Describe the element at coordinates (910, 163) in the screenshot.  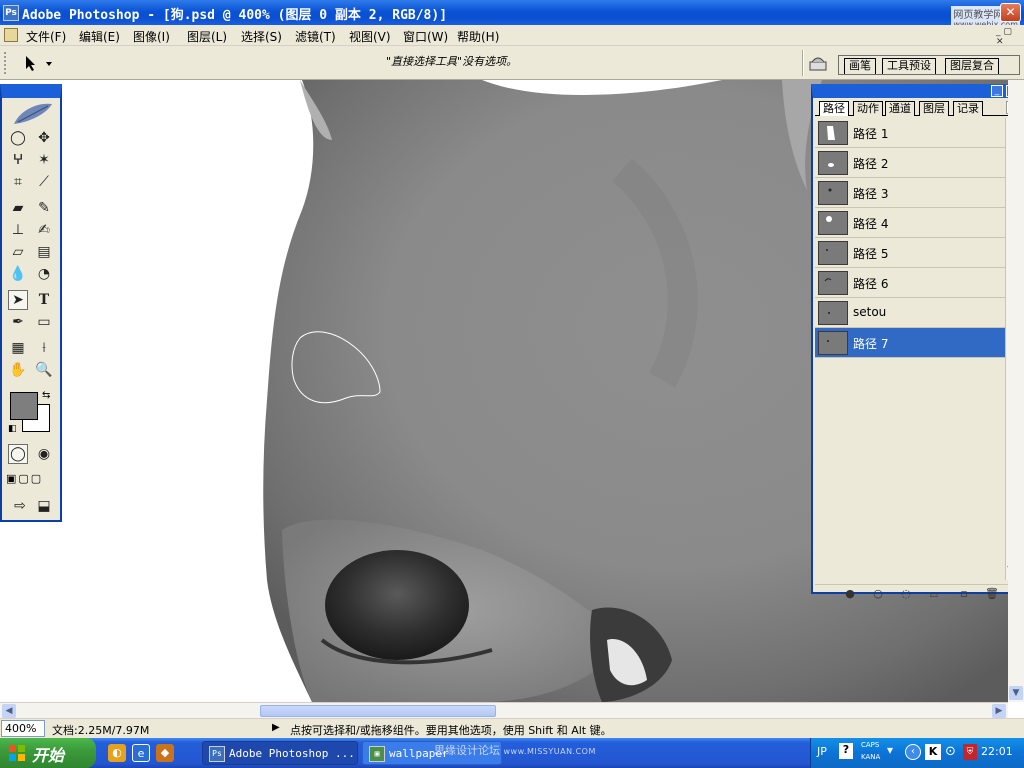
I see `path-row: 路径 2` at that location.